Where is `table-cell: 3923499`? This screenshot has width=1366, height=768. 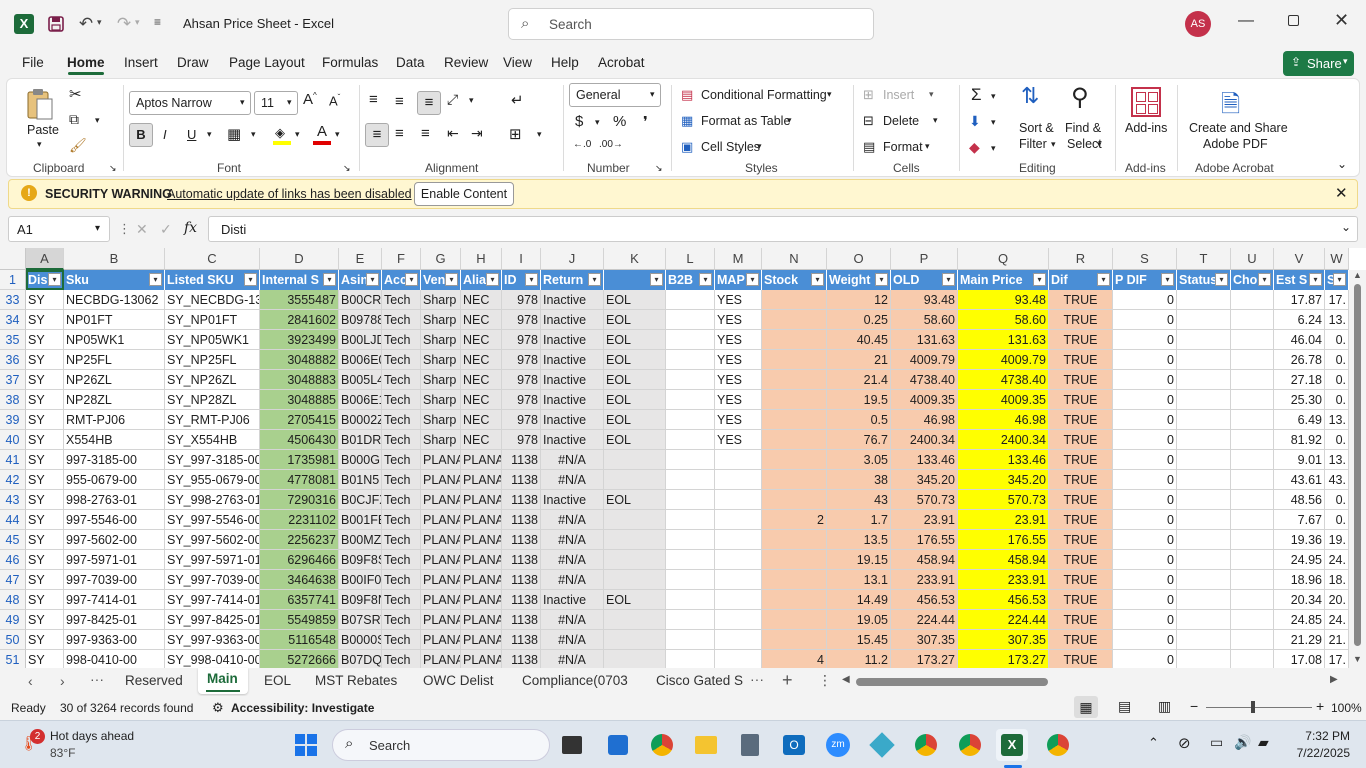 table-cell: 3923499 is located at coordinates (299, 340).